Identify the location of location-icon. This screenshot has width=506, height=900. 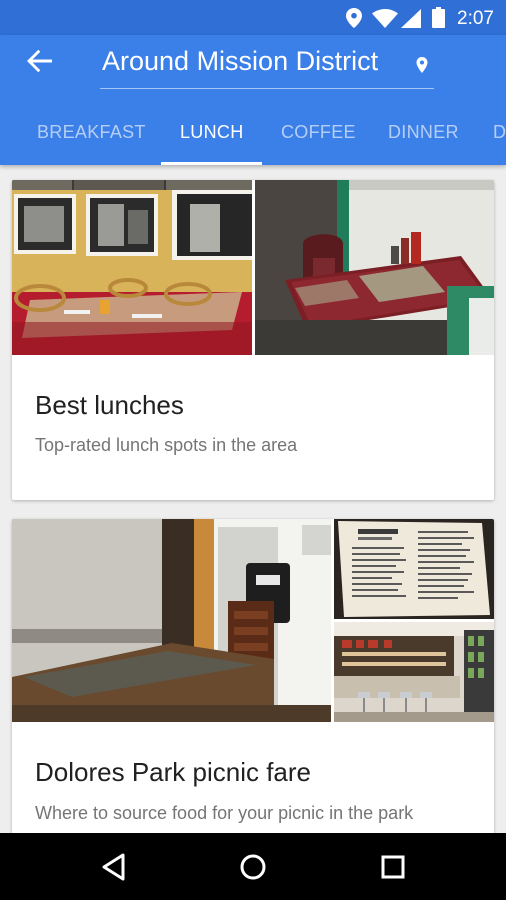
(354, 18).